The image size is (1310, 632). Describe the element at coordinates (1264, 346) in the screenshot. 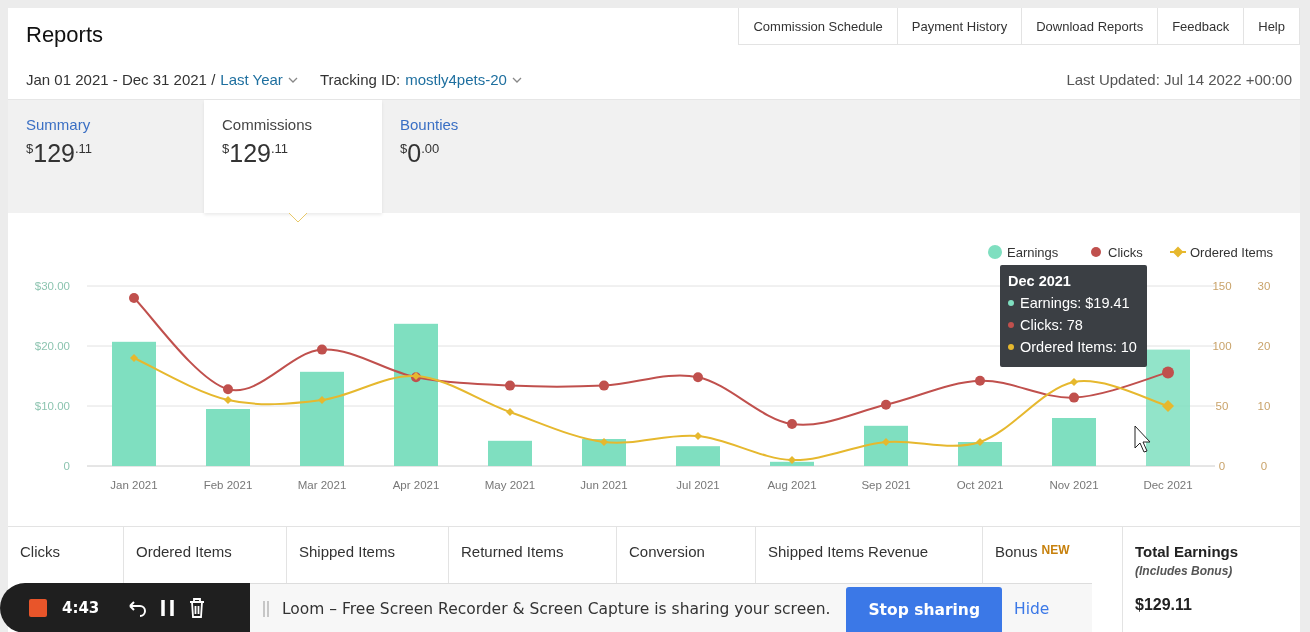

I see `axis-label: 20` at that location.